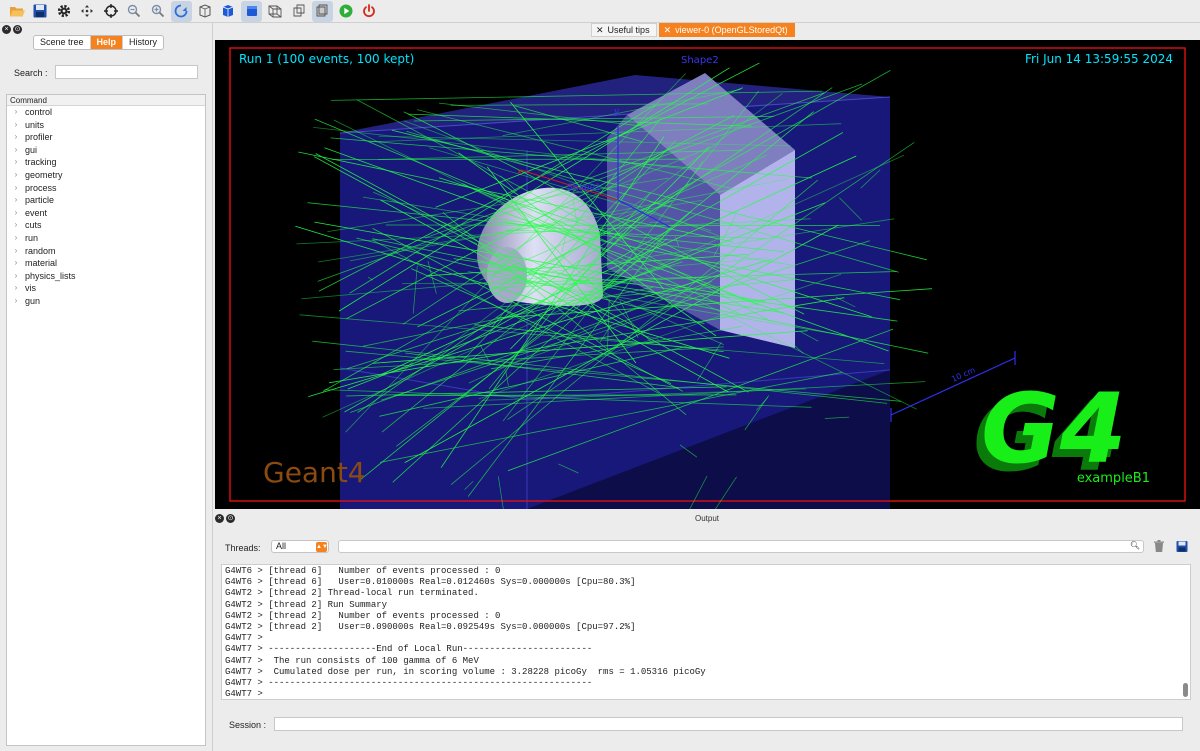 The image size is (1200, 751). I want to click on command-item-label: units, so click(35, 124).